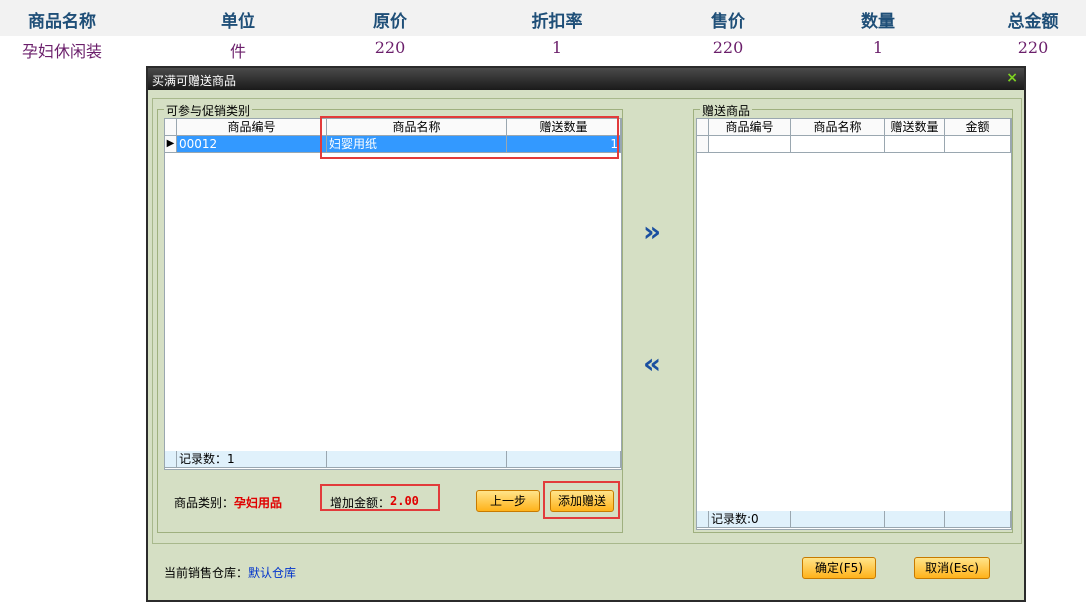 This screenshot has height=602, width=1086. What do you see at coordinates (390, 22) in the screenshot?
I see `header-original-price: 原价` at bounding box center [390, 22].